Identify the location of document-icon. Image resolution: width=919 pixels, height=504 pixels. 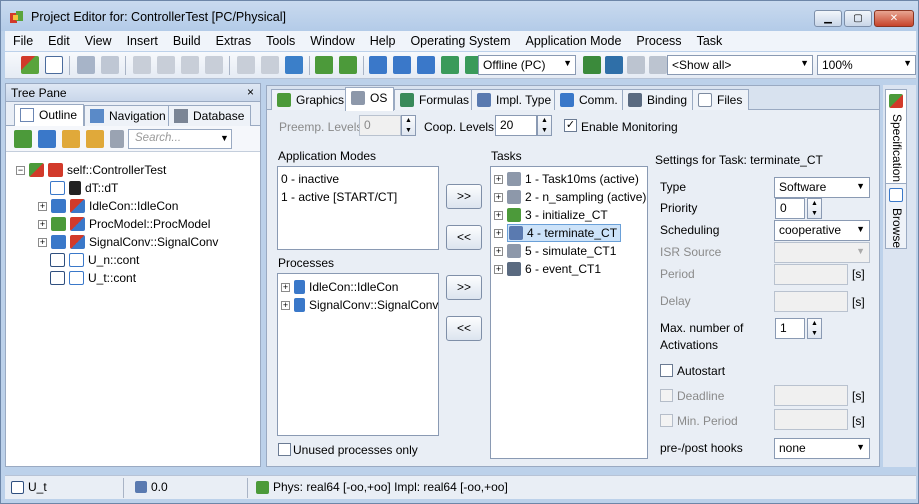
(402, 65).